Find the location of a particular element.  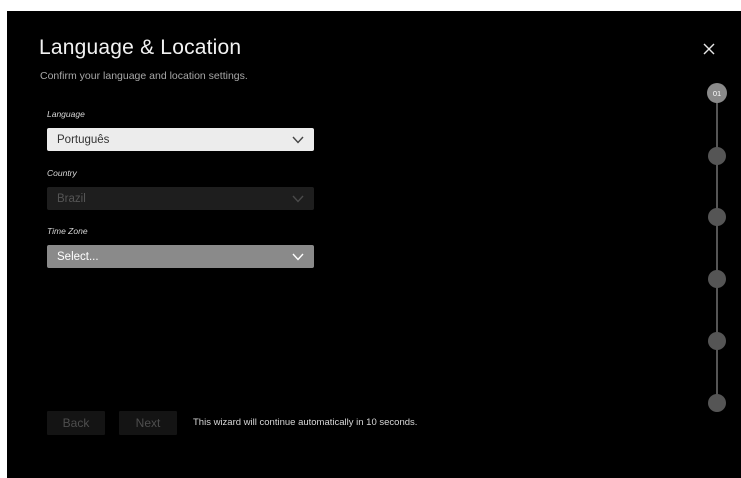

country-dropdown: Brazil is located at coordinates (180, 198).